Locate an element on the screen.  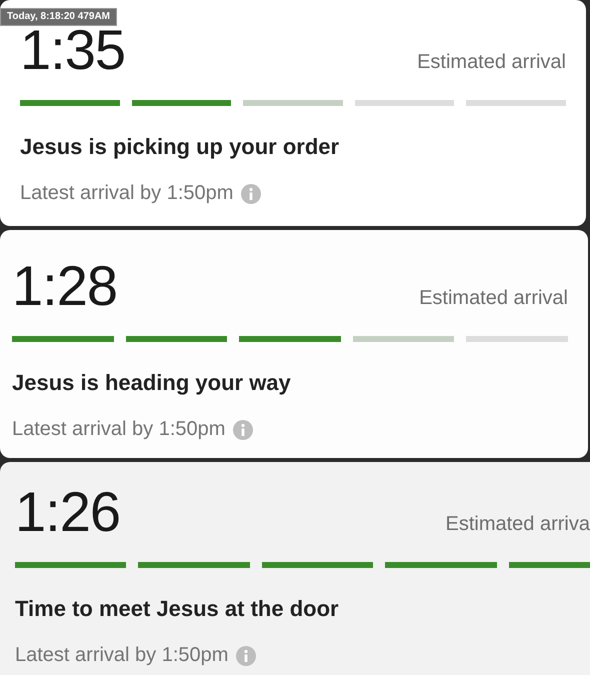
arrival-time: 1:26 is located at coordinates (67, 512).